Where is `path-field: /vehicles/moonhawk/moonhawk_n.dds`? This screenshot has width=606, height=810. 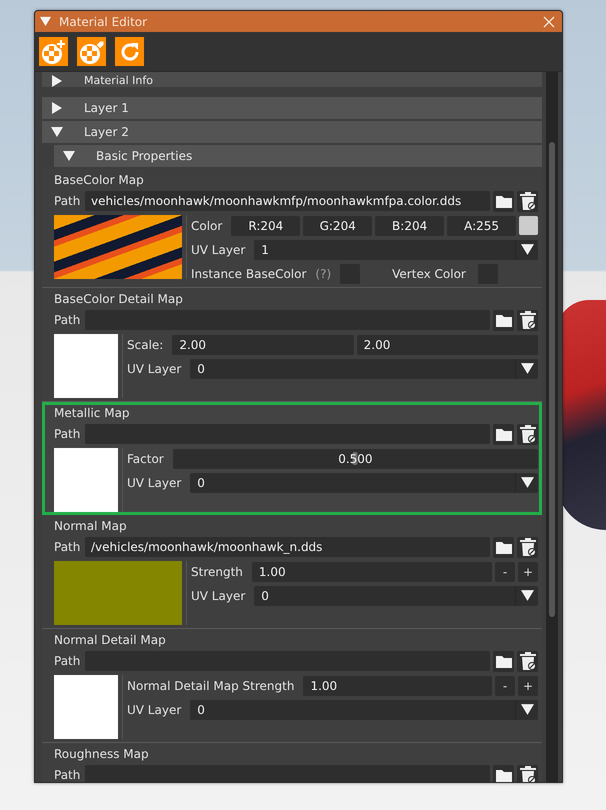 path-field: /vehicles/moonhawk/moonhawk_n.dds is located at coordinates (287, 547).